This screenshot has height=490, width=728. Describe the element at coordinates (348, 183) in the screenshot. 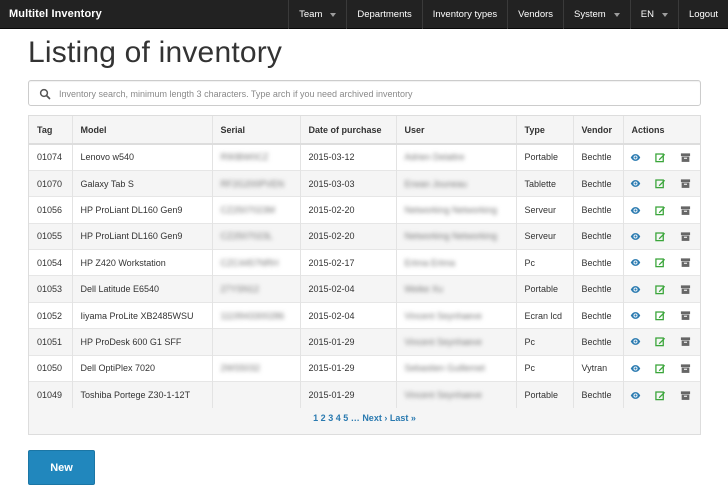

I see `cell-date: 2015-03-03` at that location.